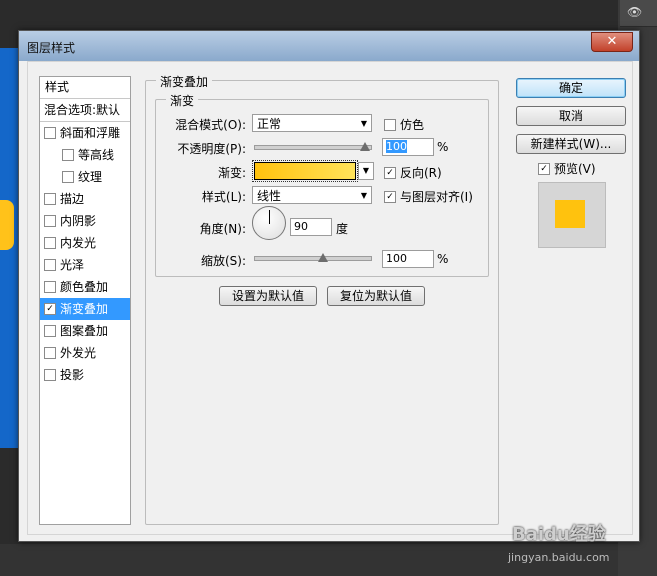 This screenshot has height=576, width=657. Describe the element at coordinates (436, 197) in the screenshot. I see `align-layer-label: 与图层对齐(I)` at that location.